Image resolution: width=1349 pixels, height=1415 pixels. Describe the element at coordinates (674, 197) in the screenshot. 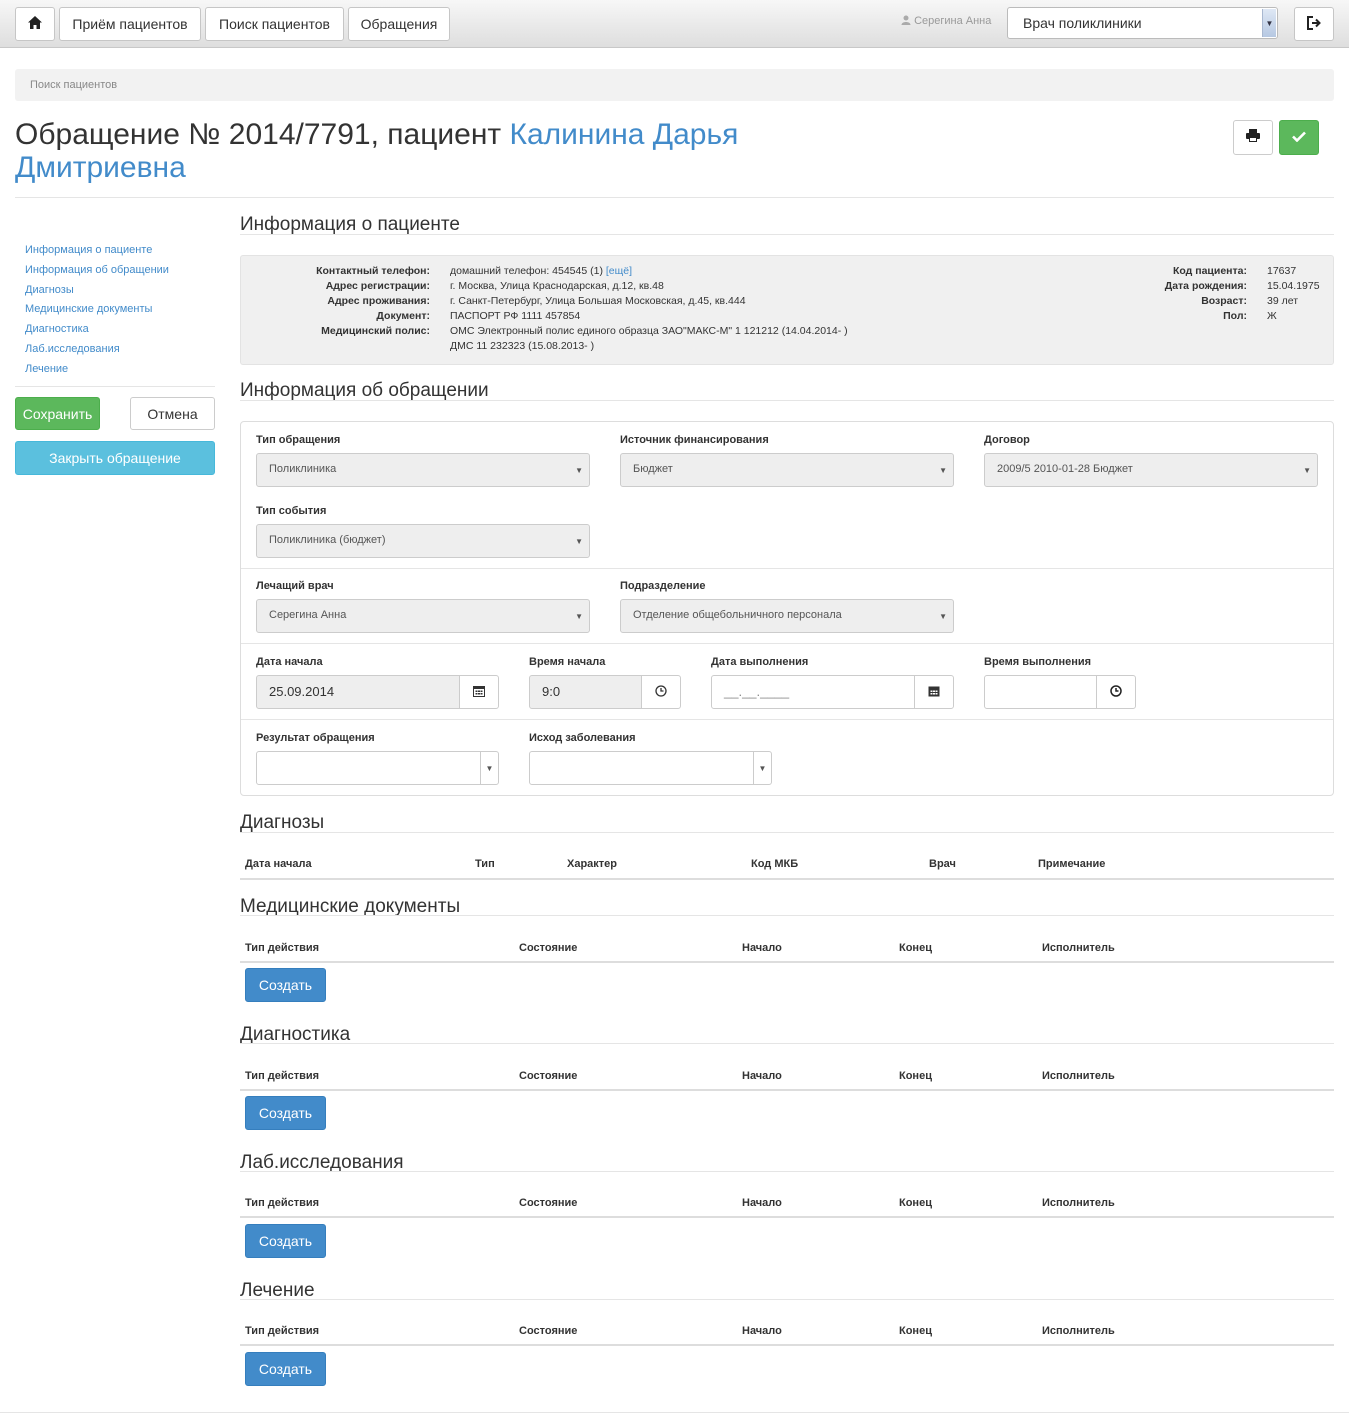

I see `header-divider` at that location.